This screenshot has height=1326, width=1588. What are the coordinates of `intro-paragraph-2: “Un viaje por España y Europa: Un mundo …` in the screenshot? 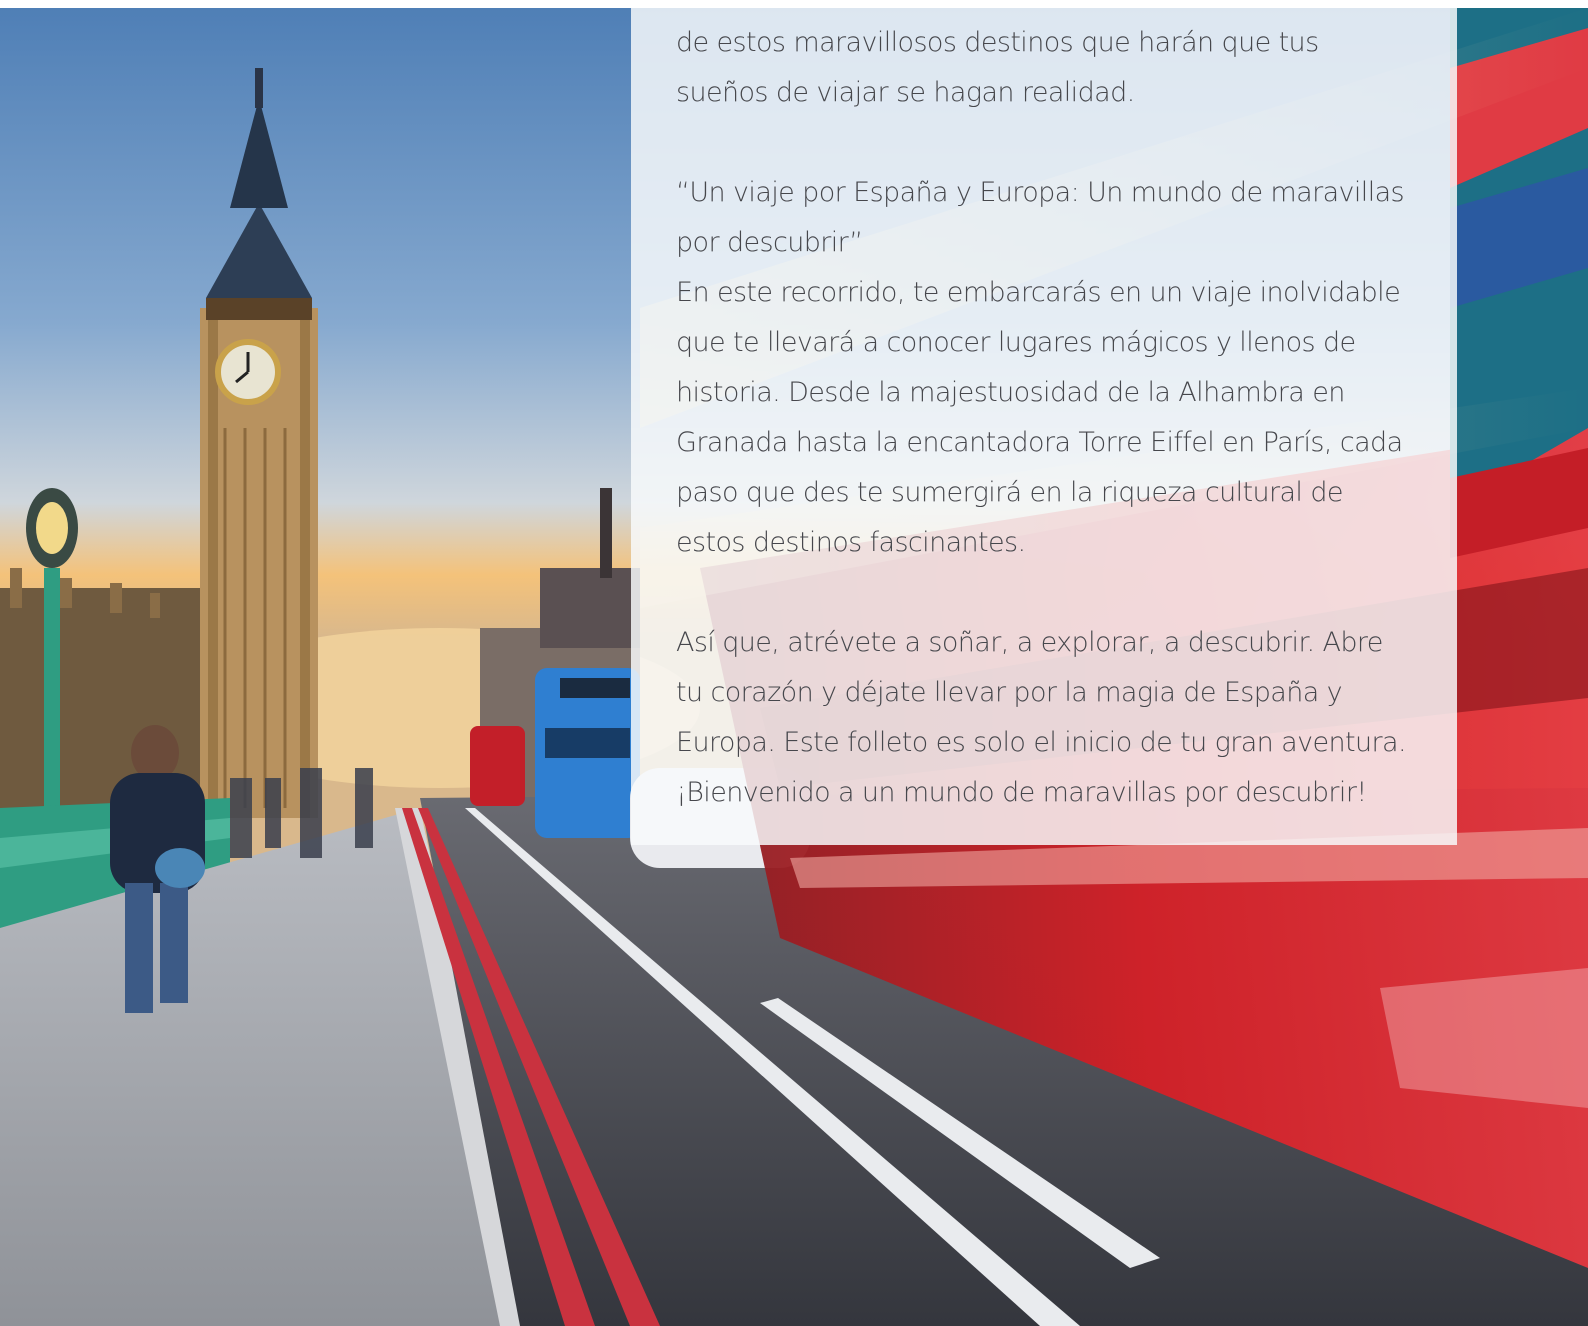 It's located at (1040, 367).